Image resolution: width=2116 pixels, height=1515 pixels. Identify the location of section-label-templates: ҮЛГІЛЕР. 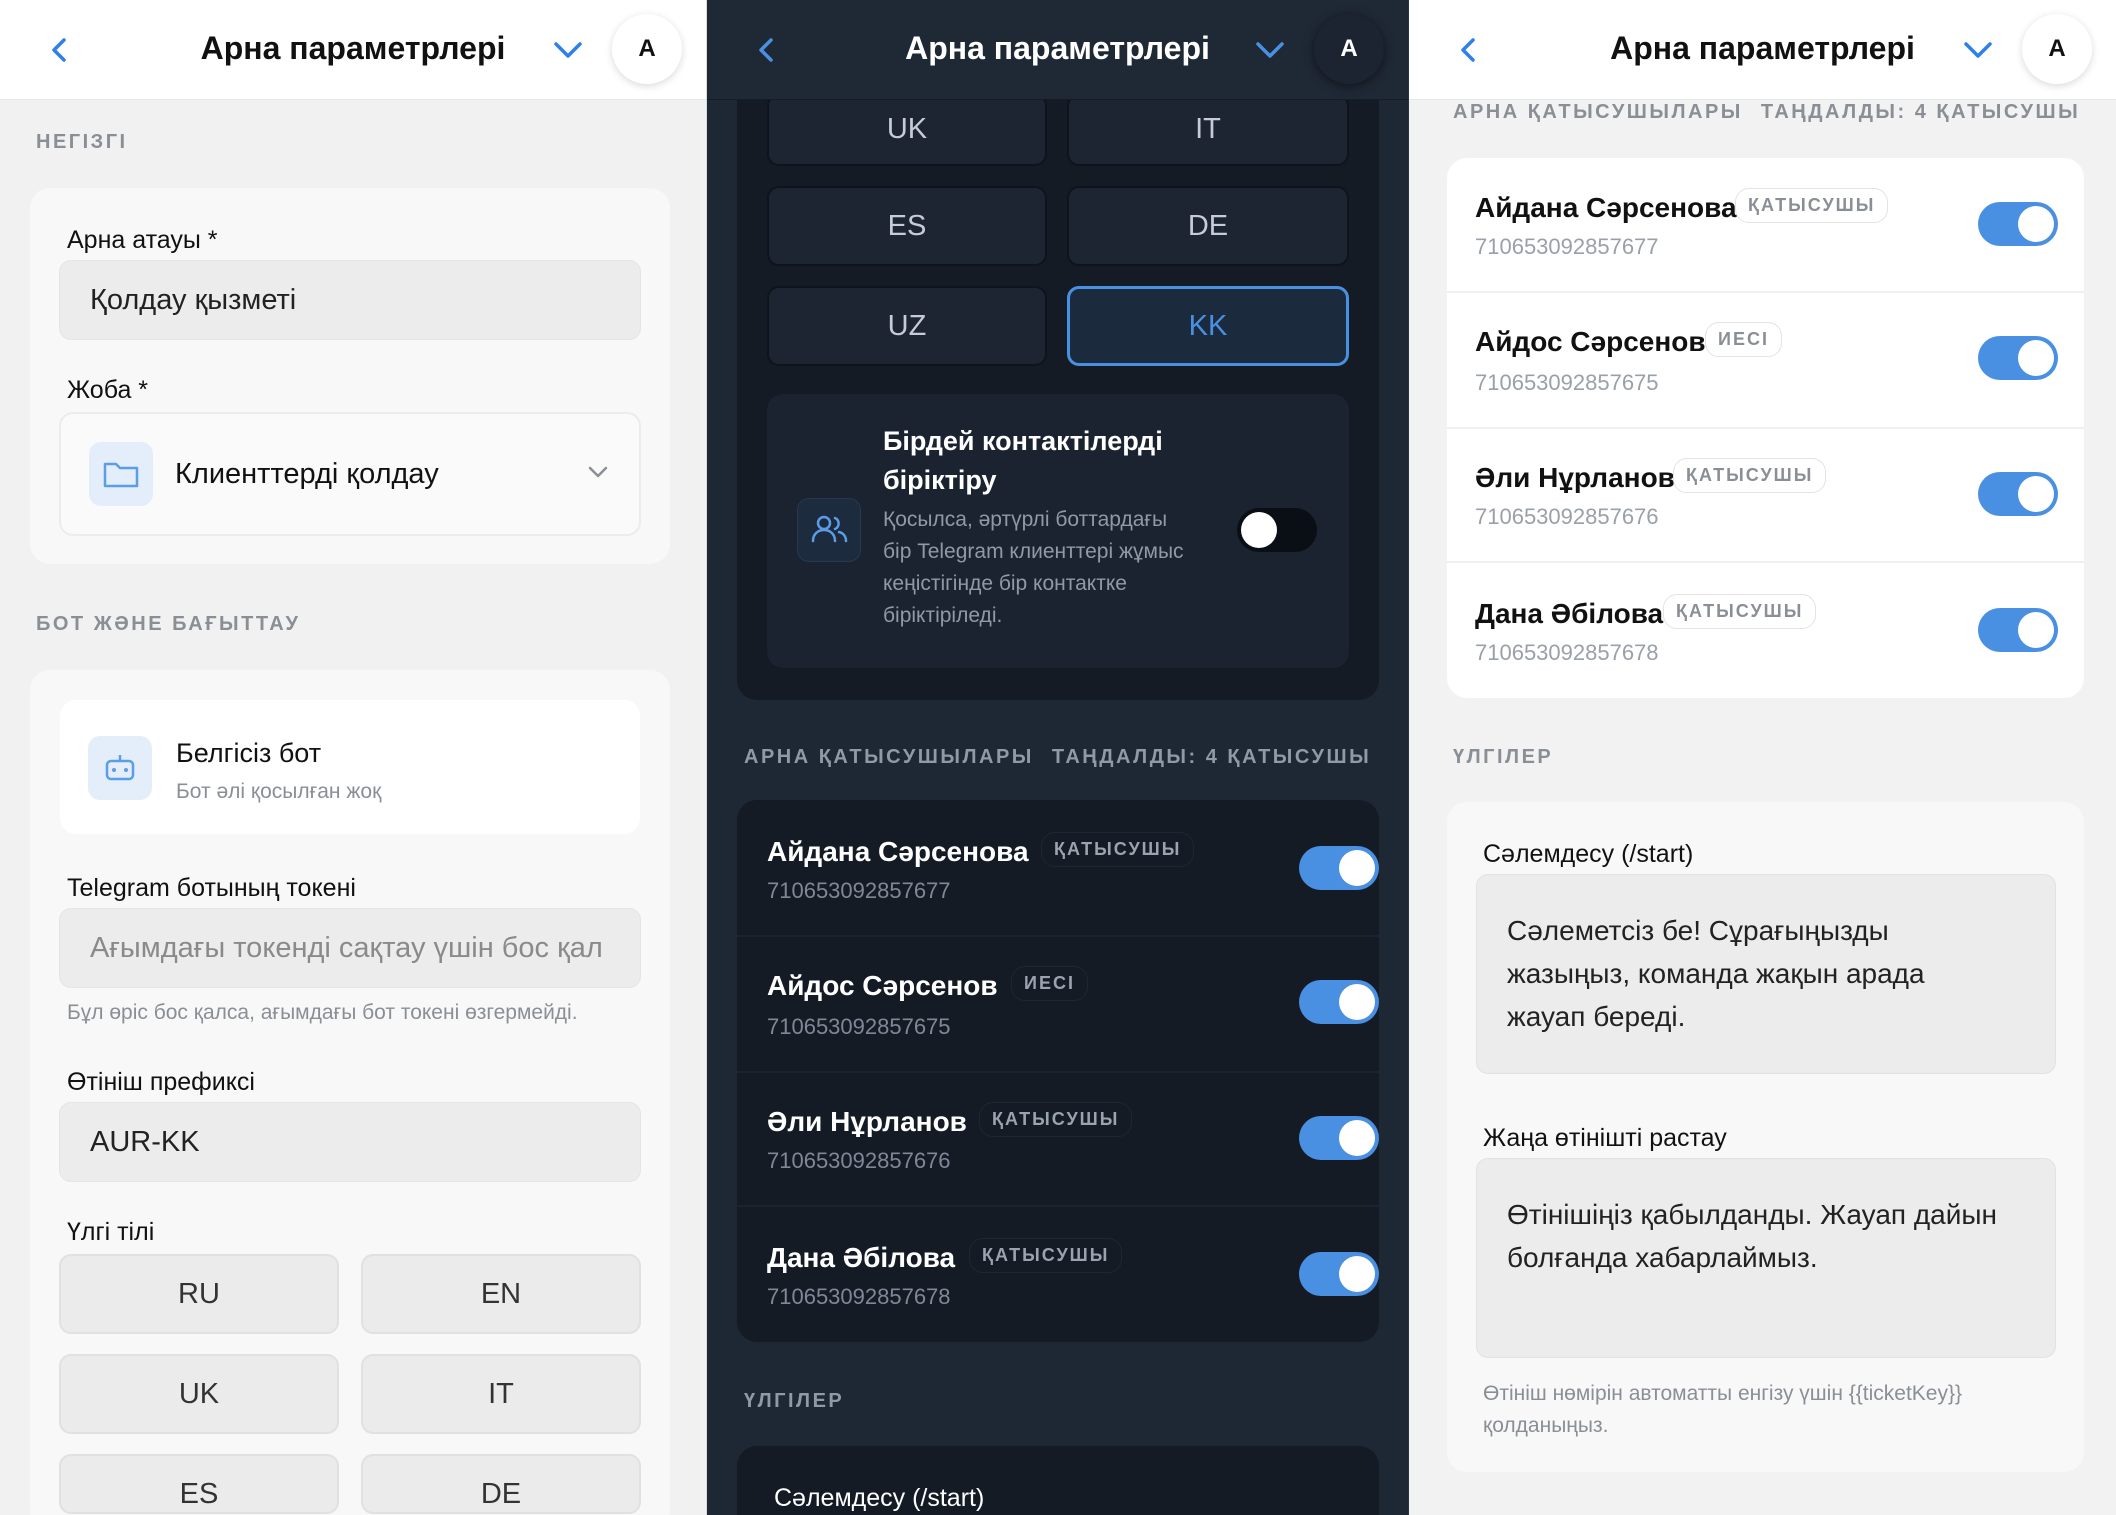
(794, 1401).